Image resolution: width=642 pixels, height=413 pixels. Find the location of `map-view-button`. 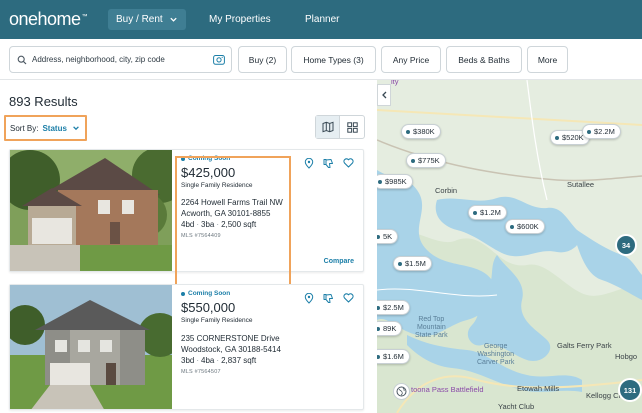

map-view-button is located at coordinates (328, 127).